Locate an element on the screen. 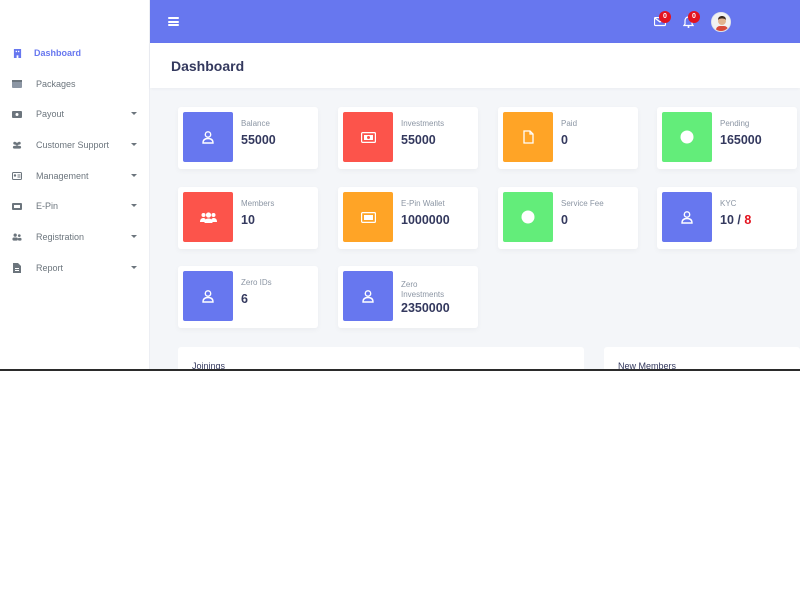 Image resolution: width=800 pixels, height=600 pixels. stat-card-investments: Investments 55000 is located at coordinates (408, 138).